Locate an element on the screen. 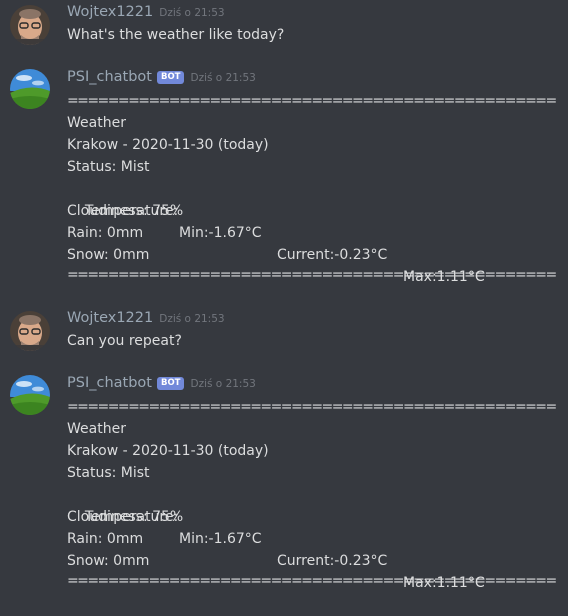 The image size is (568, 616). message-text: What's the weather like today? is located at coordinates (176, 35).